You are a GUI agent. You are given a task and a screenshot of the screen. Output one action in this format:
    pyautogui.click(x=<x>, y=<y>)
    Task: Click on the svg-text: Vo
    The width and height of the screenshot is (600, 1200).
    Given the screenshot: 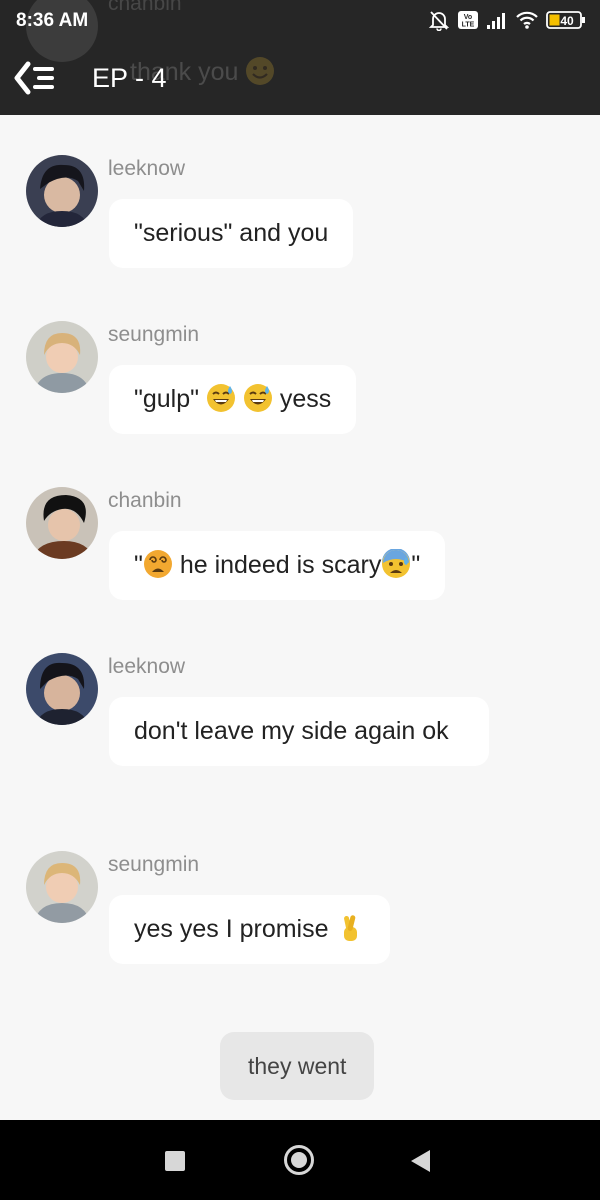 What is the action you would take?
    pyautogui.click(x=468, y=17)
    